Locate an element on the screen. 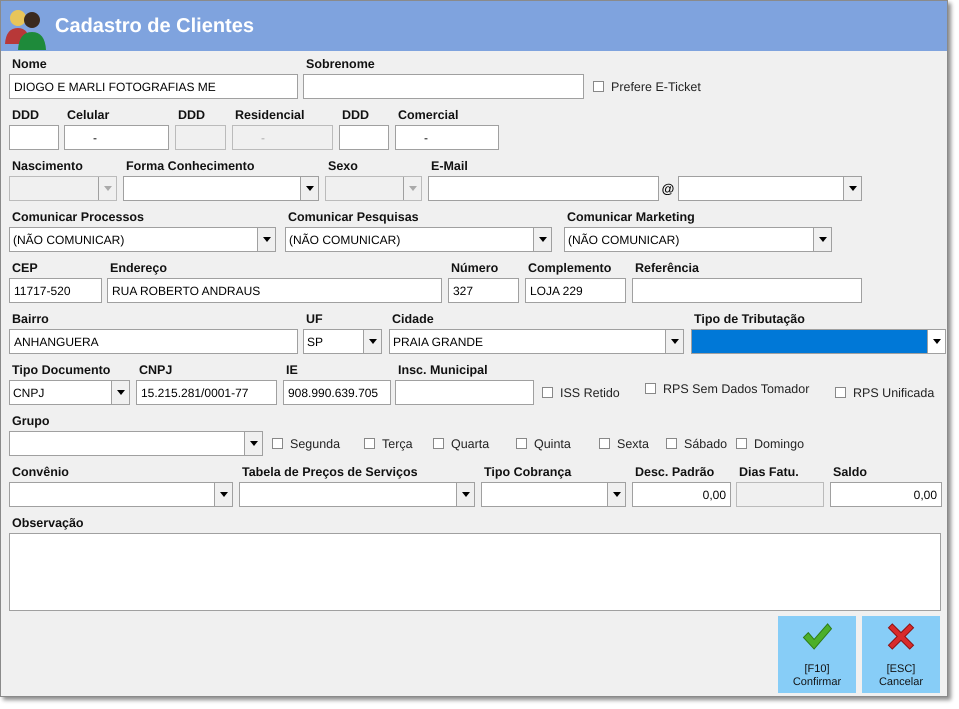  window-title: Cadastro de Clientes is located at coordinates (154, 26).